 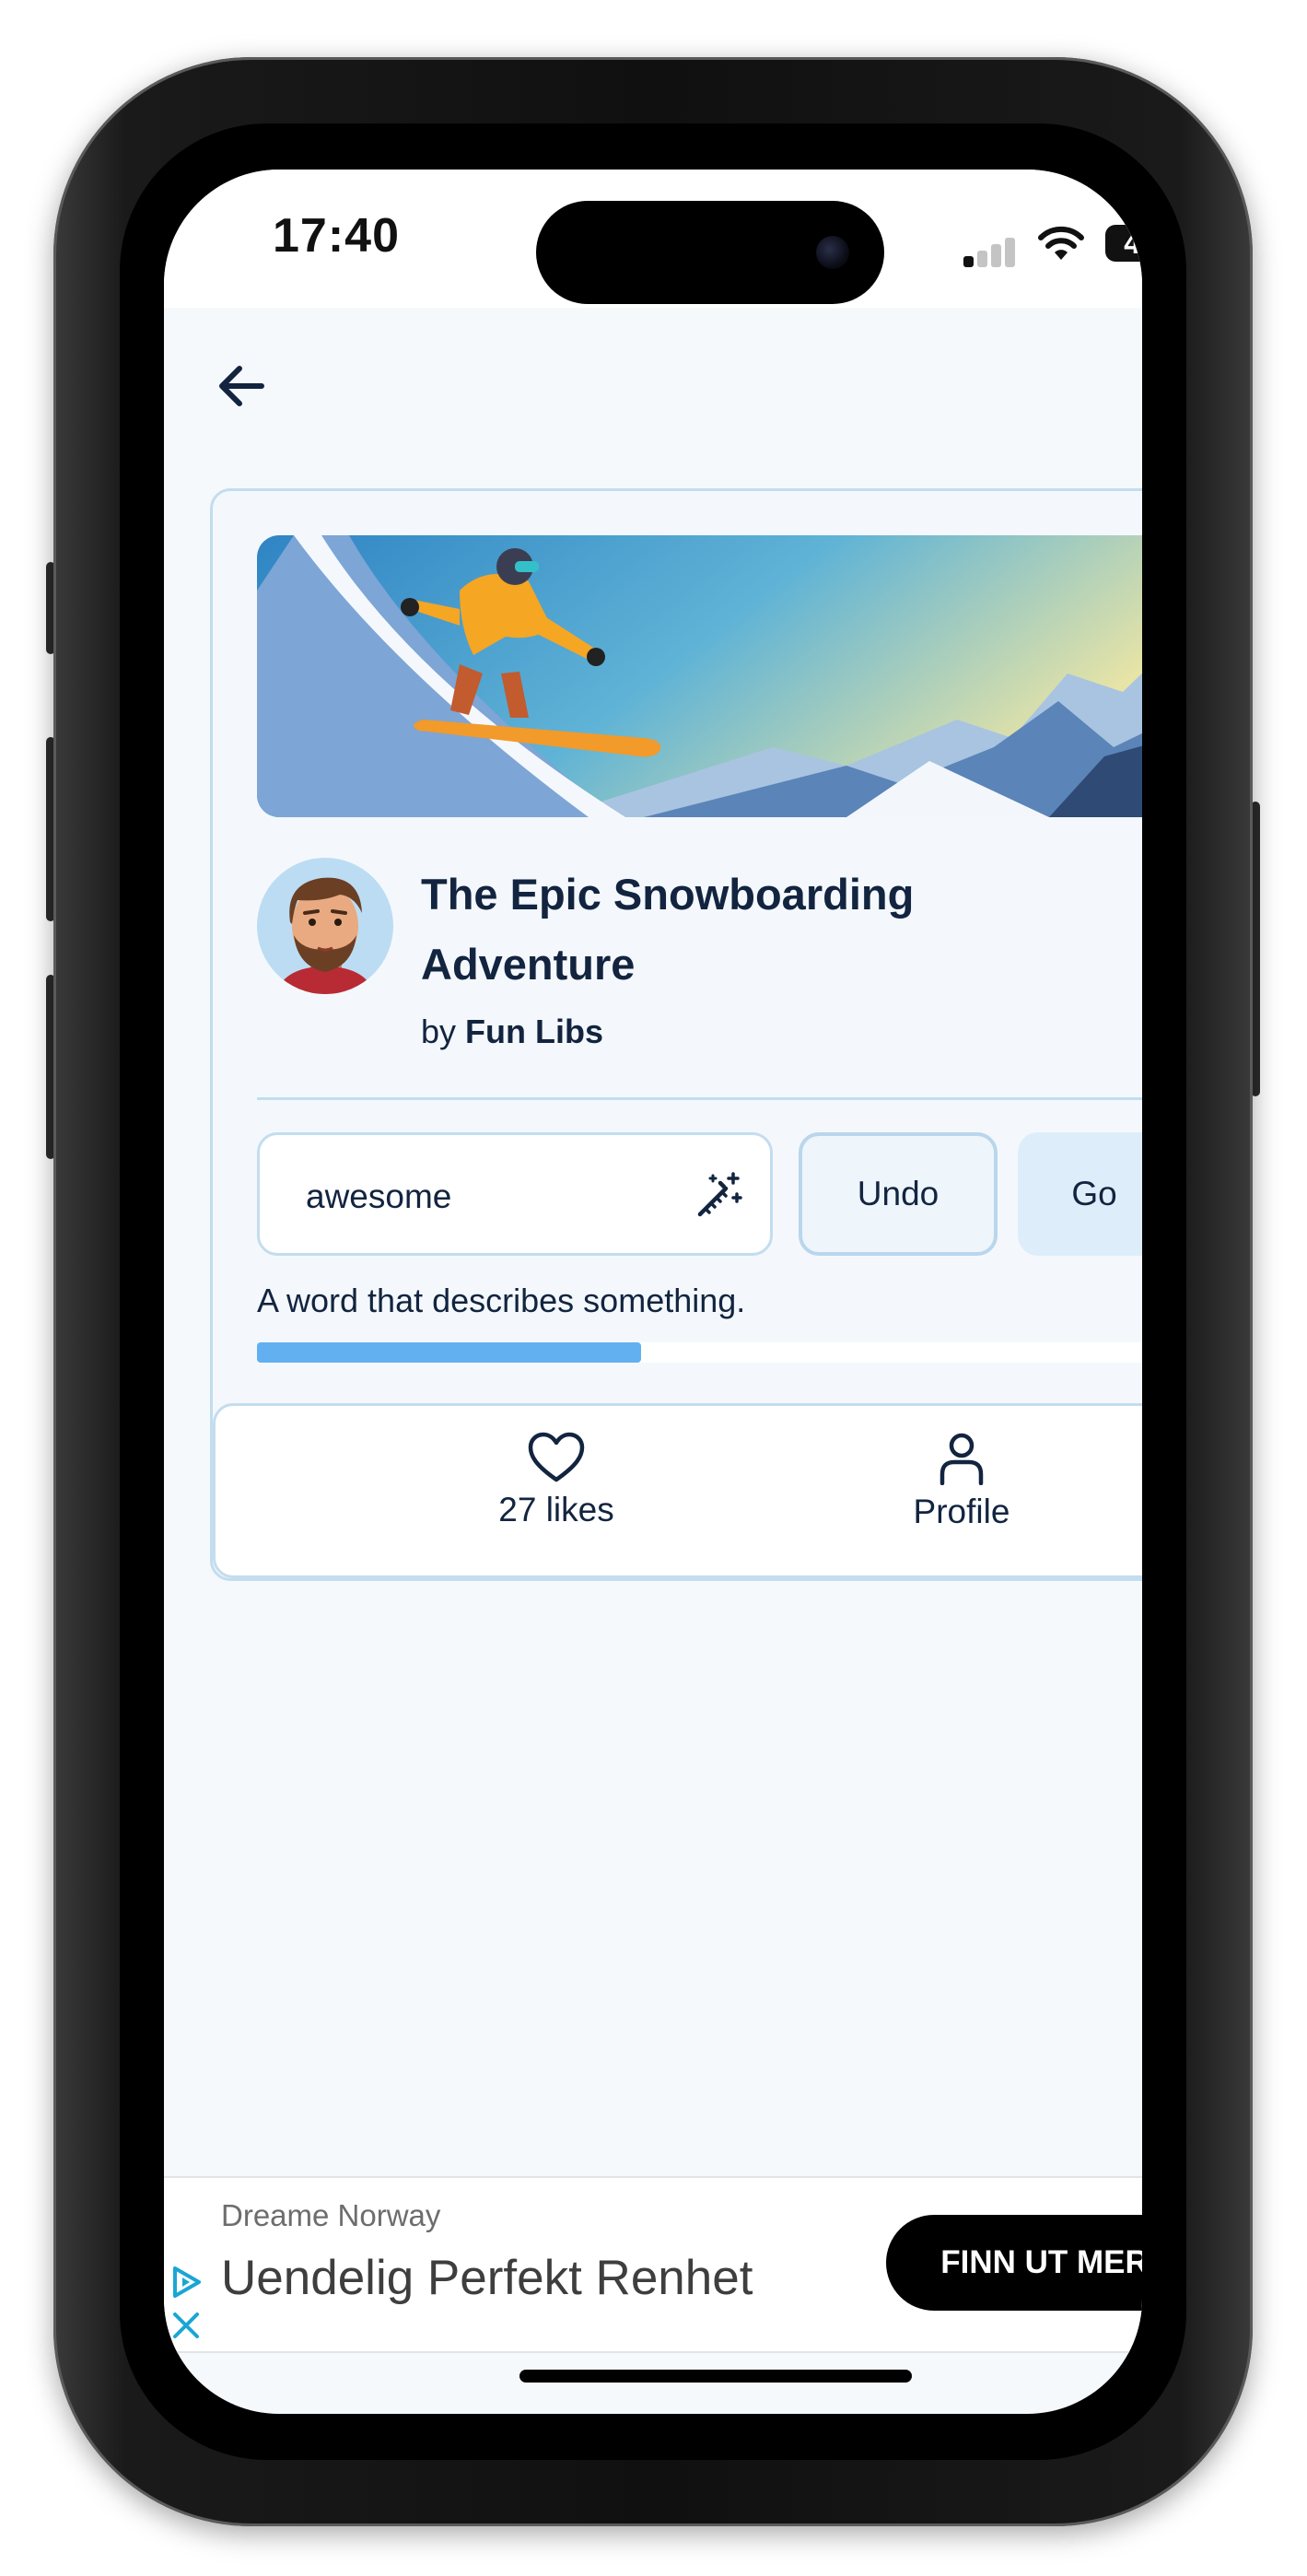 I want to click on story-byline: by Fun Libs, so click(x=512, y=1032).